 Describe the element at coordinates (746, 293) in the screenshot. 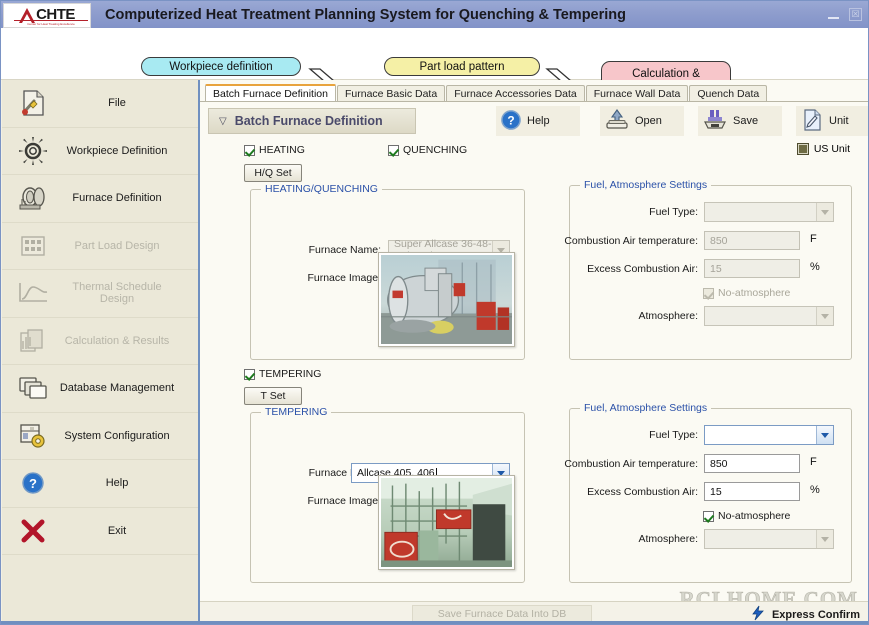

I see `hq-no-atmosphere-checkbox: No-atmosphere` at that location.